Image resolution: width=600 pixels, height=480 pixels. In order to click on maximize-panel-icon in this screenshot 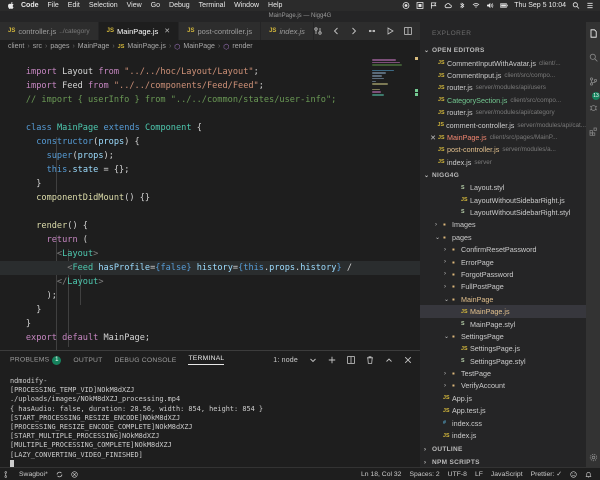, I will do `click(388, 360)`.